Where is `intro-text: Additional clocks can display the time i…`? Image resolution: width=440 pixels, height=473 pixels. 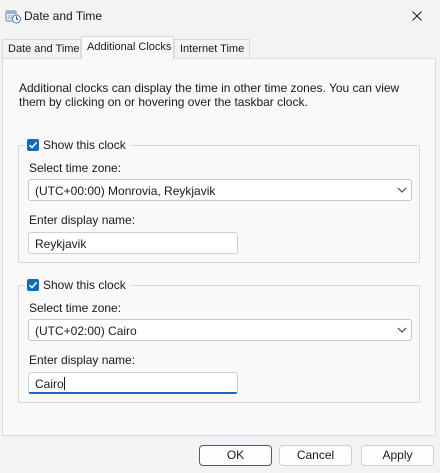
intro-text: Additional clocks can display the time i… is located at coordinates (209, 95).